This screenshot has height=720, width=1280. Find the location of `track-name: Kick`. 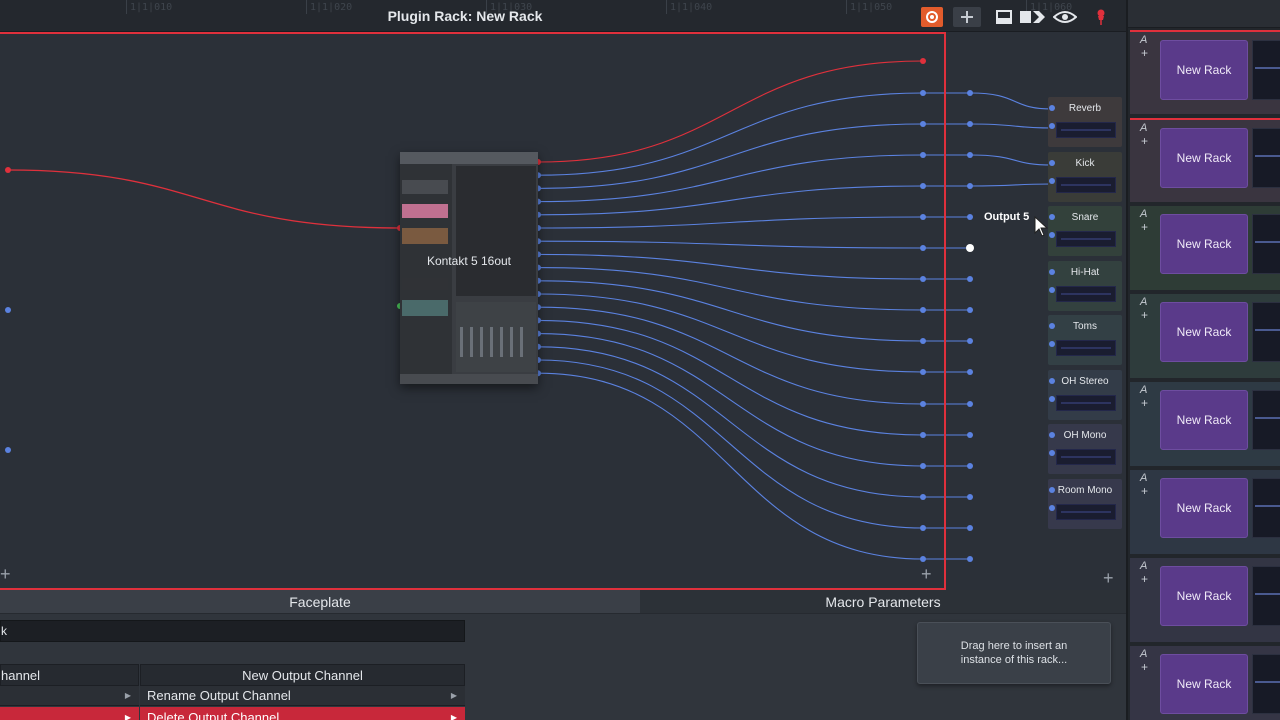

track-name: Kick is located at coordinates (1085, 163).